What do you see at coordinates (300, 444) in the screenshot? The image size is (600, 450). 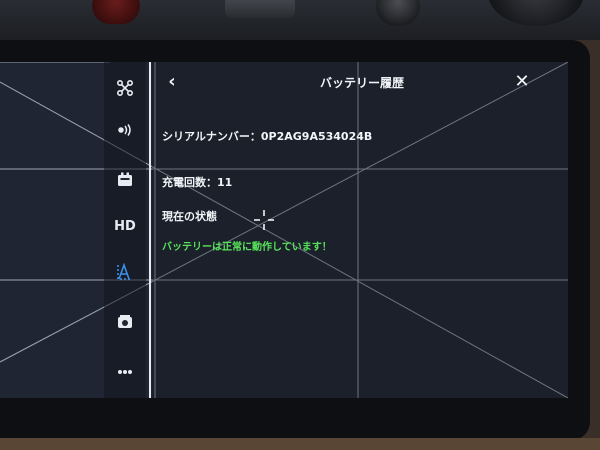 I see `table-surface` at bounding box center [300, 444].